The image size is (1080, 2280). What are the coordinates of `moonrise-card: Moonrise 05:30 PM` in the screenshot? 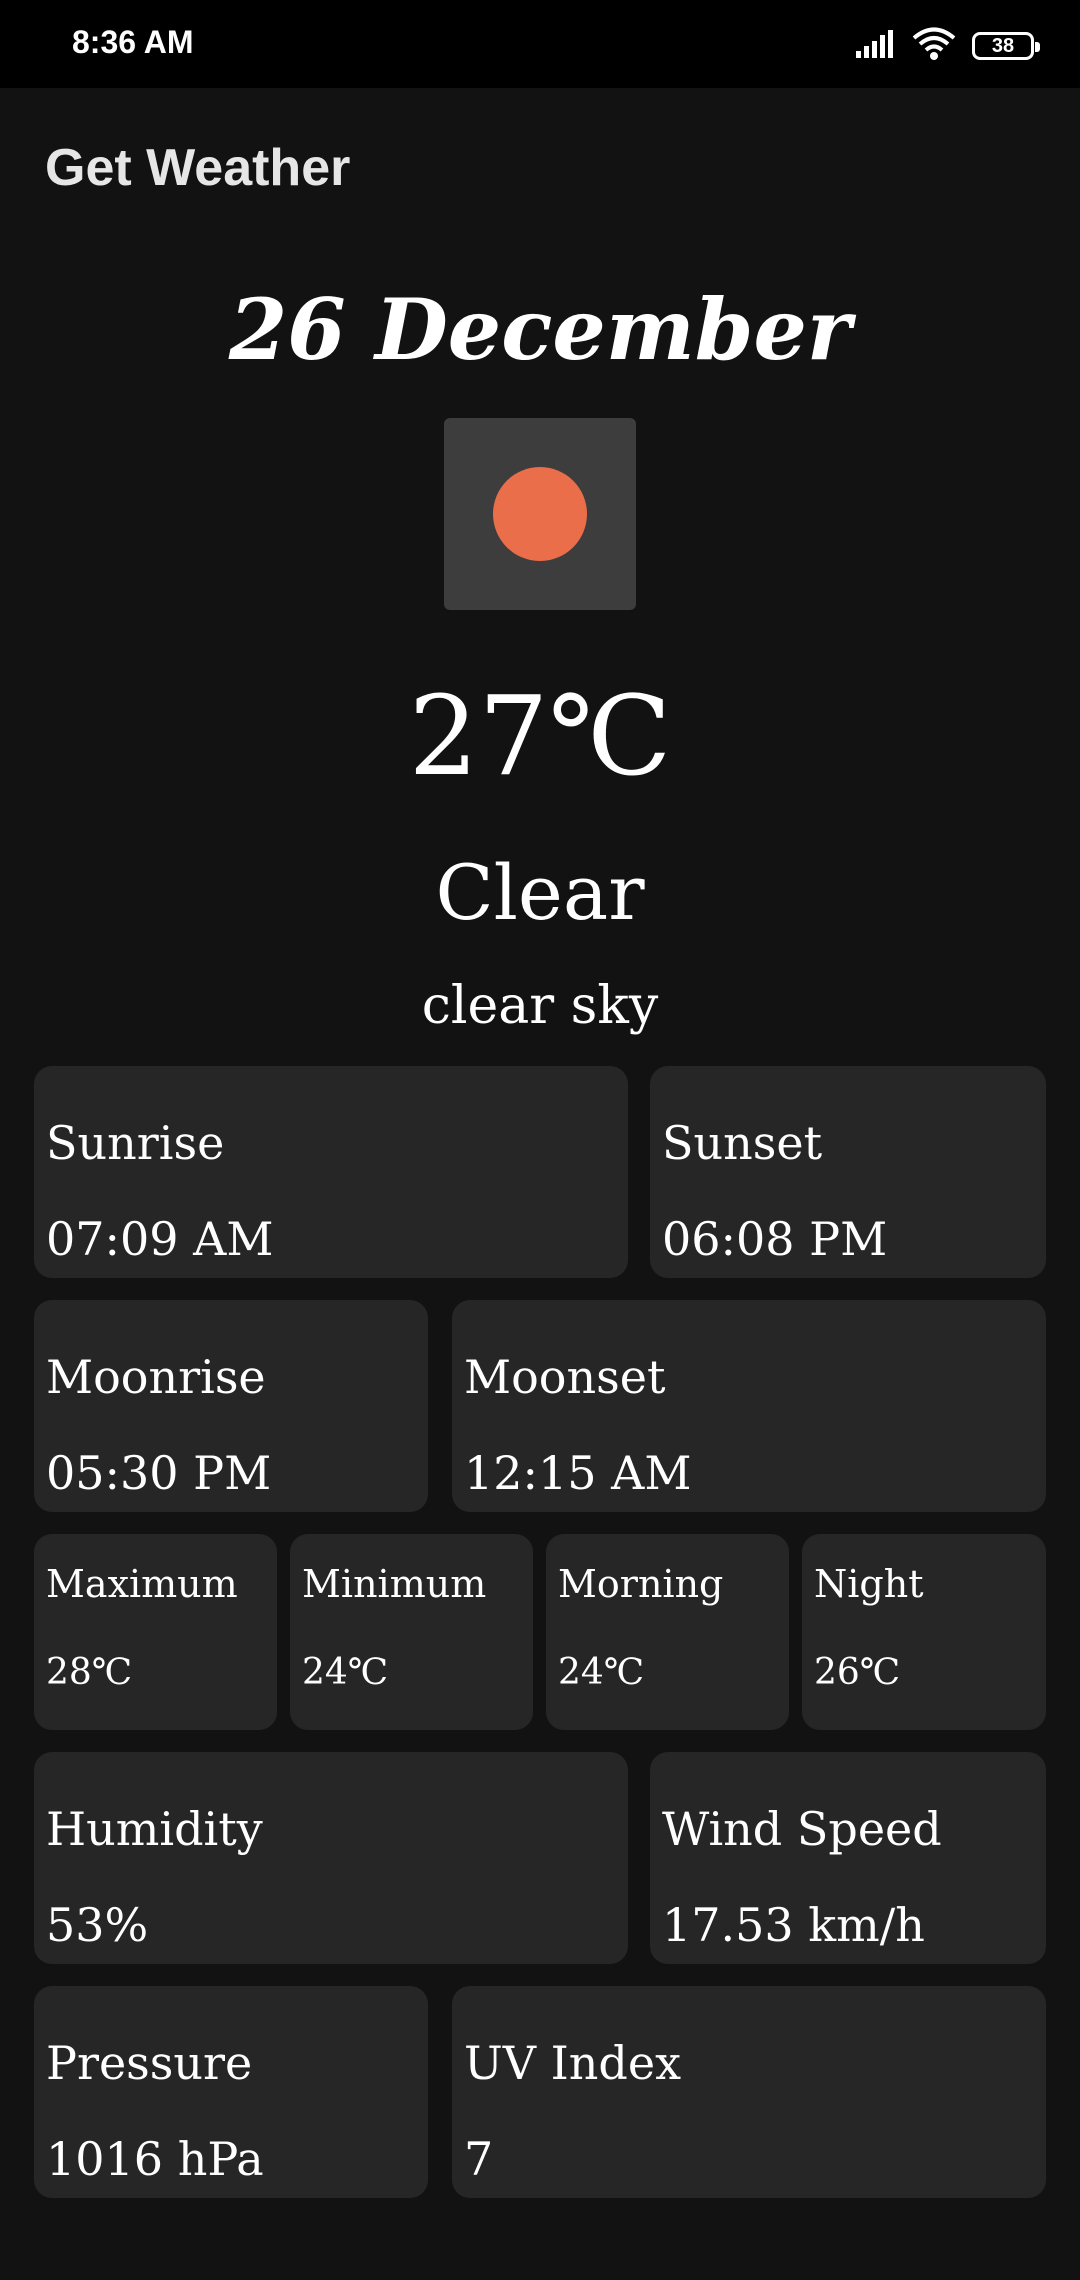 It's located at (231, 1406).